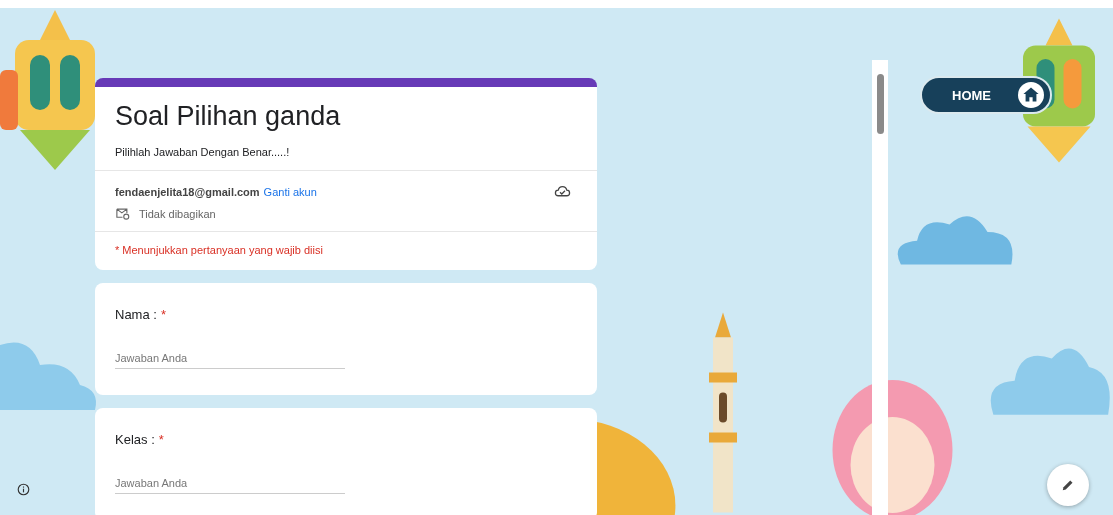 The image size is (1113, 515). What do you see at coordinates (219, 250) in the screenshot?
I see `required-note: * Menunjukkan pertanyaan yang wajib diisi` at bounding box center [219, 250].